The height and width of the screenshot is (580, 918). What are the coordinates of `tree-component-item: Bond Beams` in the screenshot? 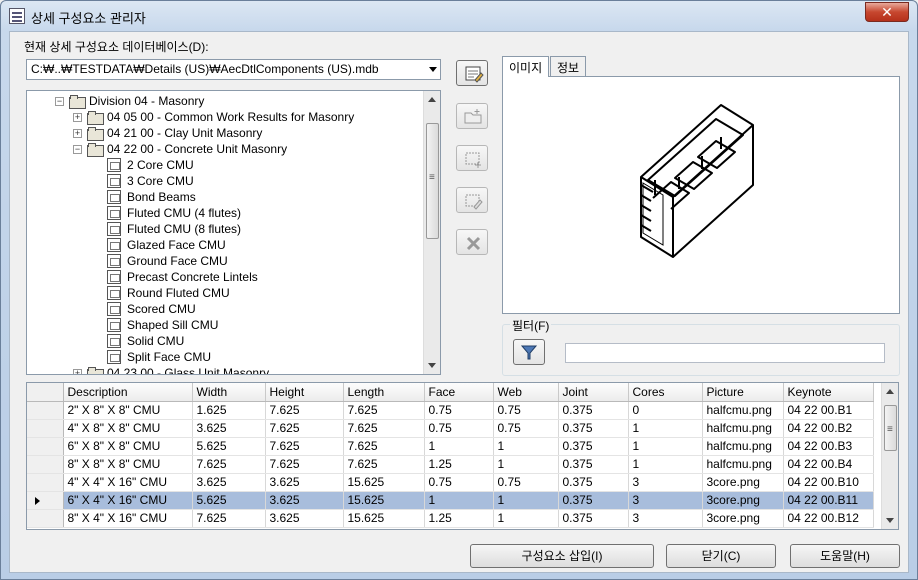 It's located at (225, 197).